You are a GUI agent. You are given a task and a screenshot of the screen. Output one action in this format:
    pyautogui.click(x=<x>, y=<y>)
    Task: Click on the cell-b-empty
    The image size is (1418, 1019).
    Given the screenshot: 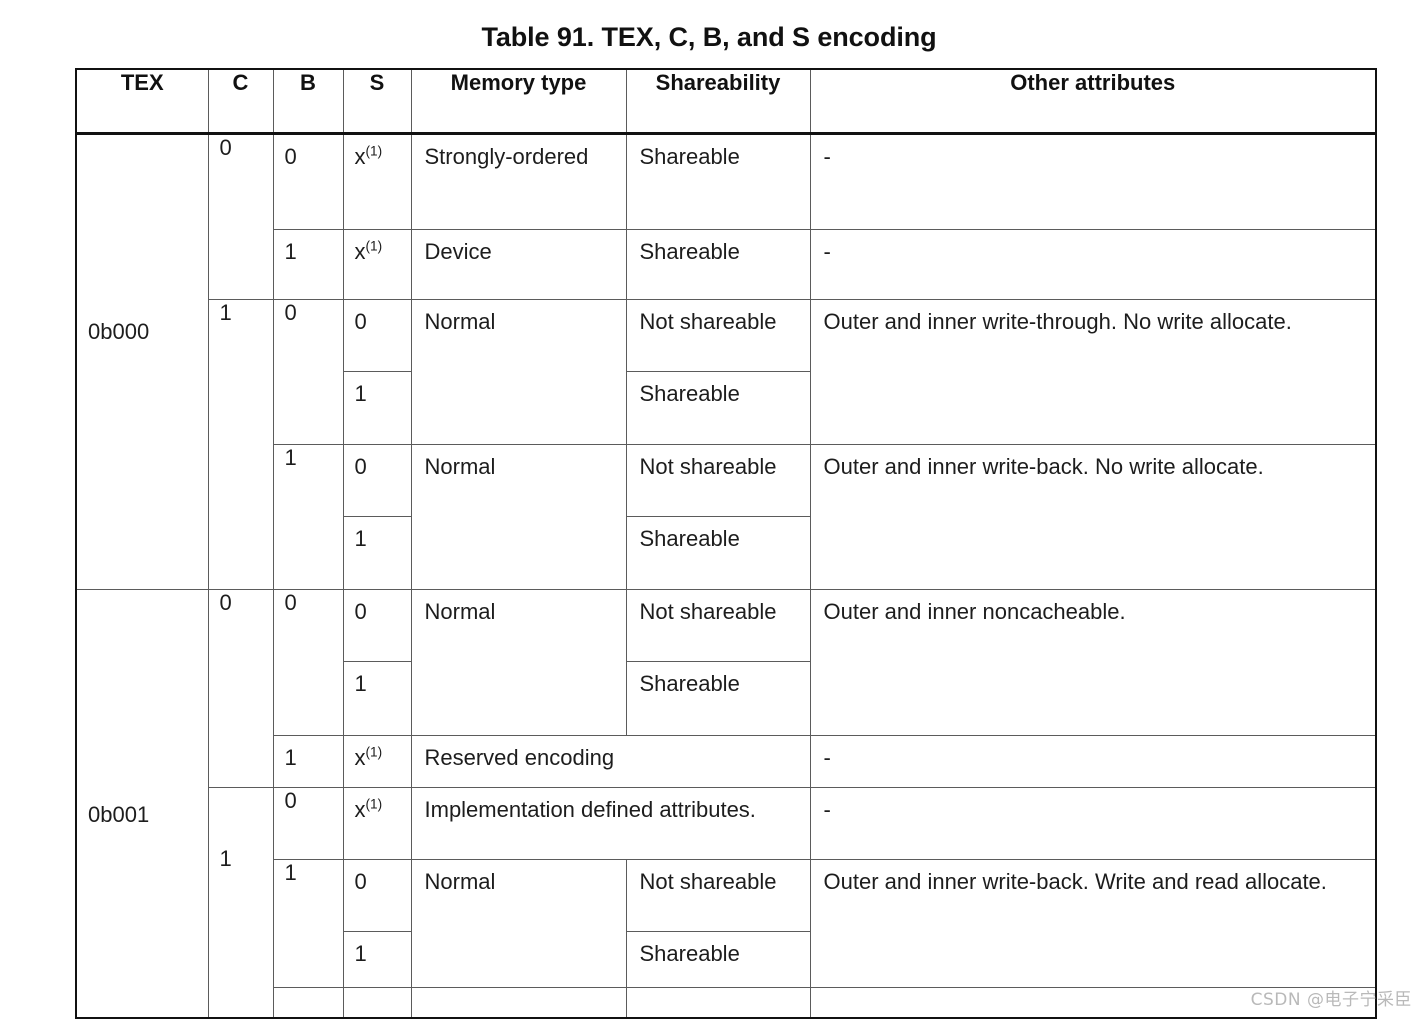 What is the action you would take?
    pyautogui.click(x=308, y=1002)
    